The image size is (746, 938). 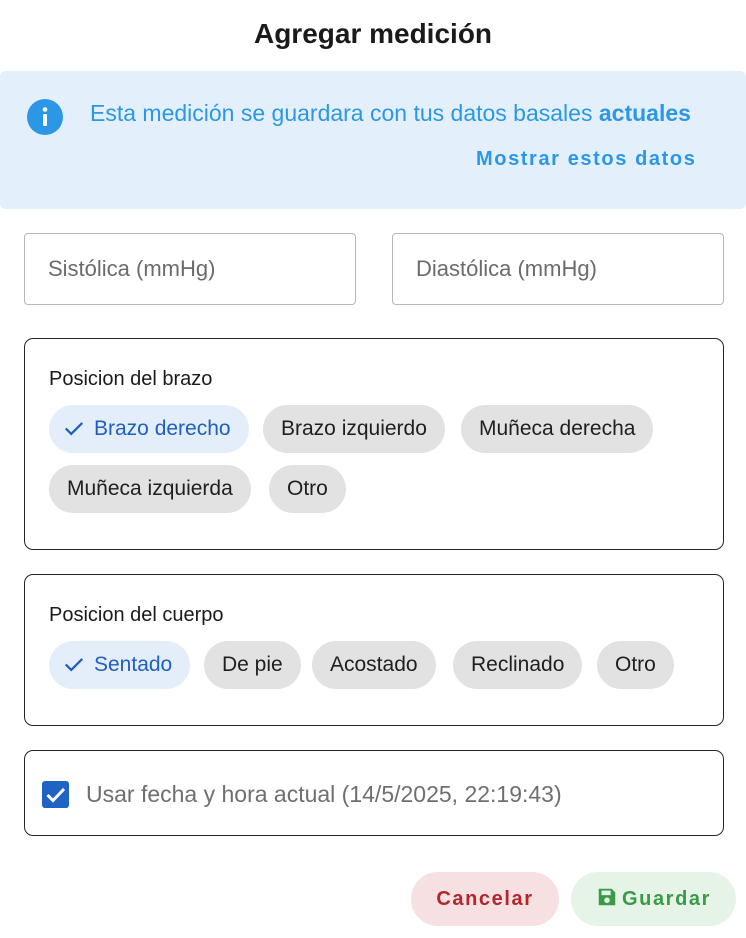 I want to click on show-data-link: Mostrar estos datos, so click(x=586, y=159).